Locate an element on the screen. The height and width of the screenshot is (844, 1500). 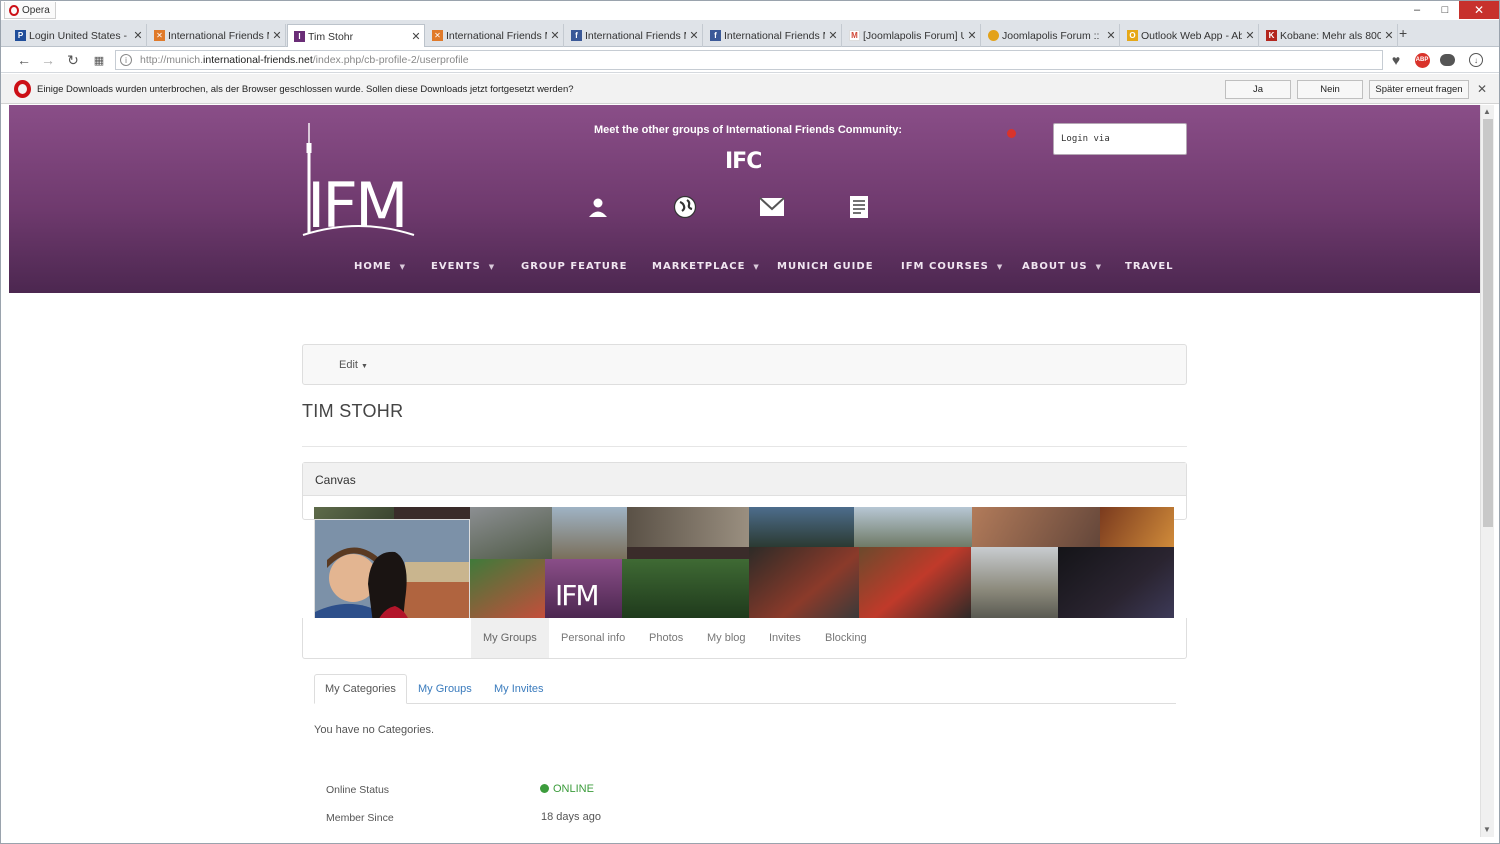
ask-later-button: Später erneut fragen is located at coordinates (1419, 89).